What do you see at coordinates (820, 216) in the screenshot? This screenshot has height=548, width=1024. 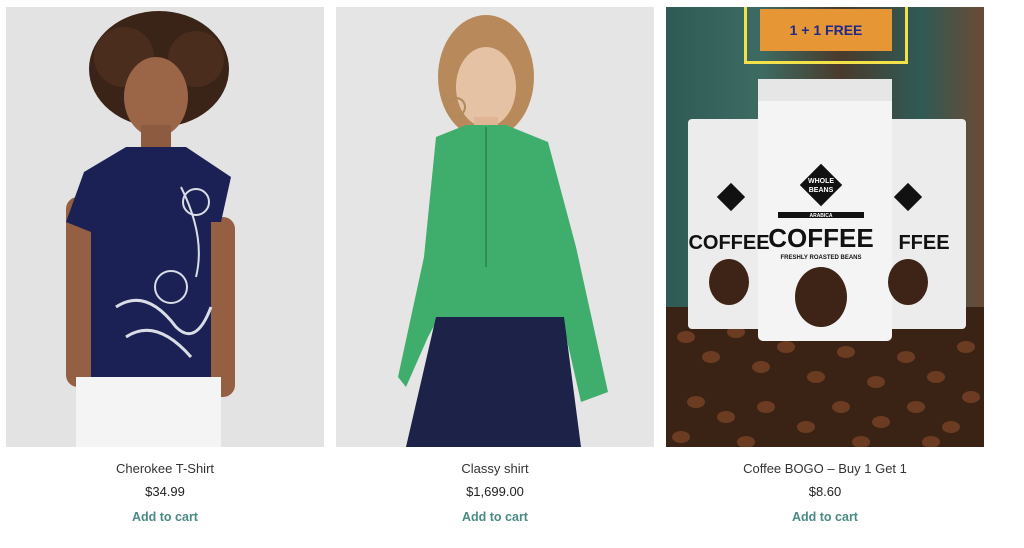 I see `bag-small-label: ARABICA` at bounding box center [820, 216].